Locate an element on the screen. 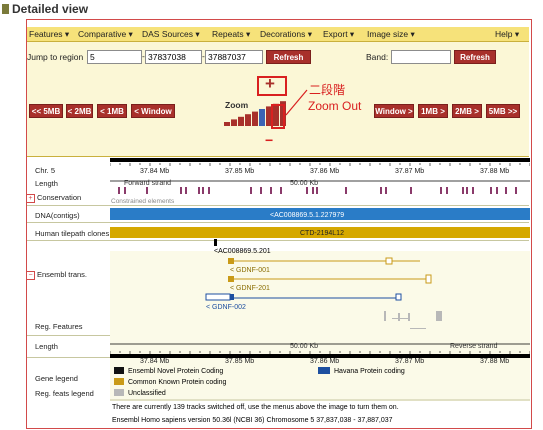  legend-novel-swatch is located at coordinates (119, 370).